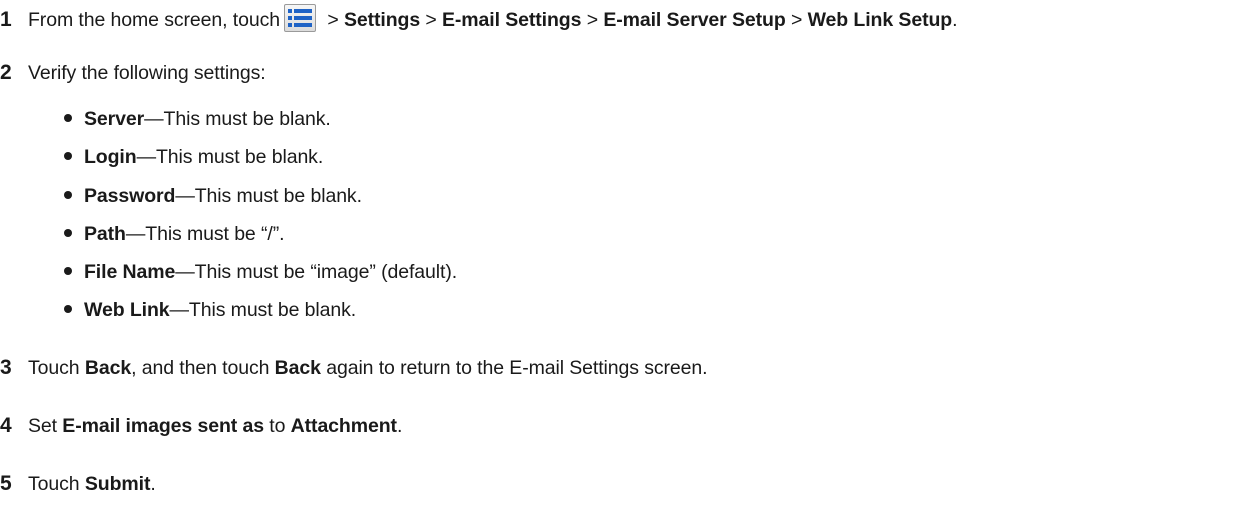  Describe the element at coordinates (130, 272) in the screenshot. I see `bullet-term: File Name` at that location.